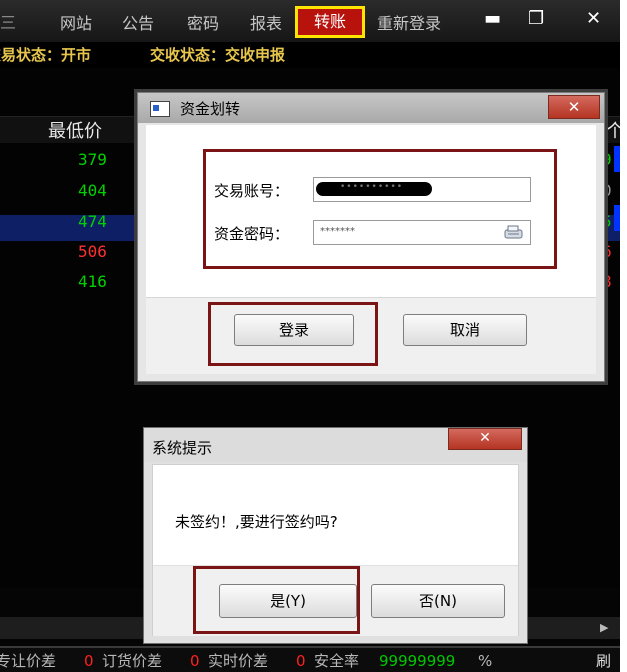  Describe the element at coordinates (371, 108) in the screenshot. I see `dialog-title-bar: 资金划转 ✕` at that location.